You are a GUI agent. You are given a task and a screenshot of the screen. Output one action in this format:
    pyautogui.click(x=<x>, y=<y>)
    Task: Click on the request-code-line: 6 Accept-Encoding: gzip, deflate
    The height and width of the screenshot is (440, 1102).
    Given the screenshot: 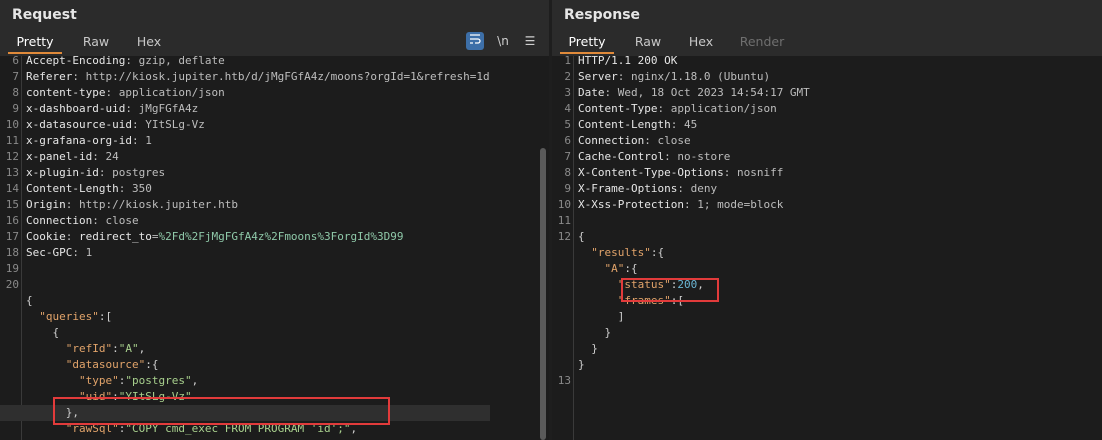 What is the action you would take?
    pyautogui.click(x=245, y=62)
    